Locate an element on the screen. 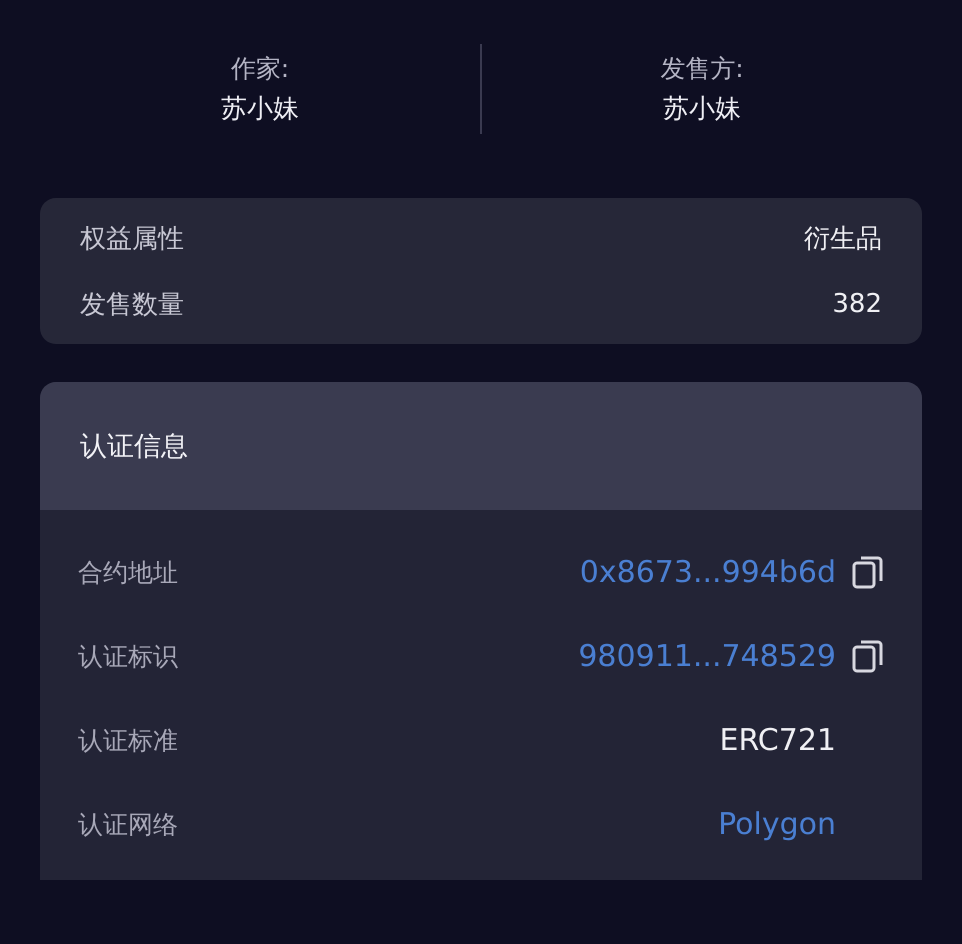  row-value: 382 is located at coordinates (857, 304).